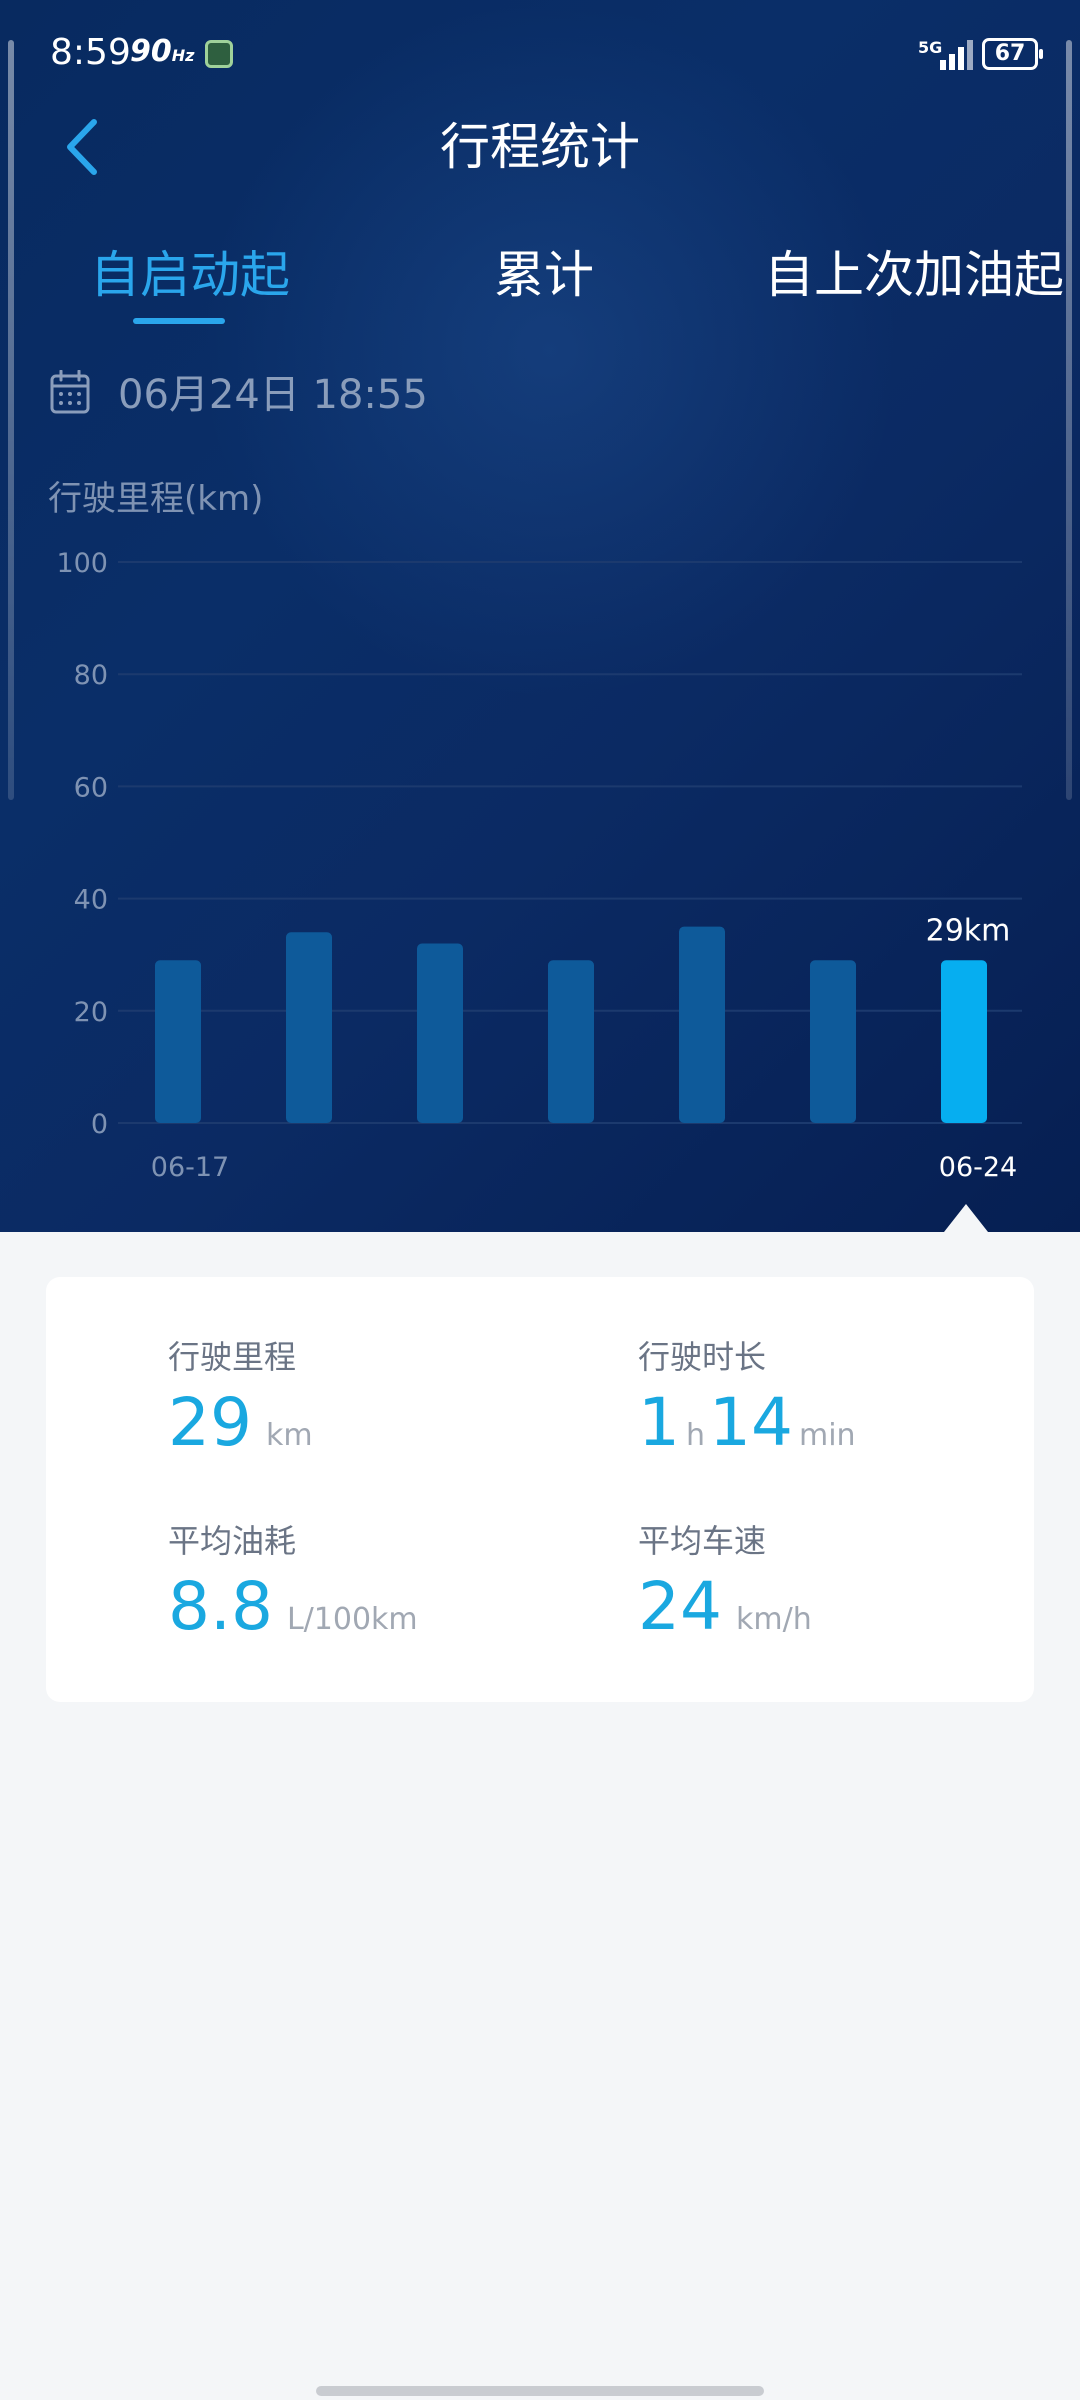 This screenshot has width=1080, height=2400. Describe the element at coordinates (930, 47) in the screenshot. I see `network-type: 5G` at that location.